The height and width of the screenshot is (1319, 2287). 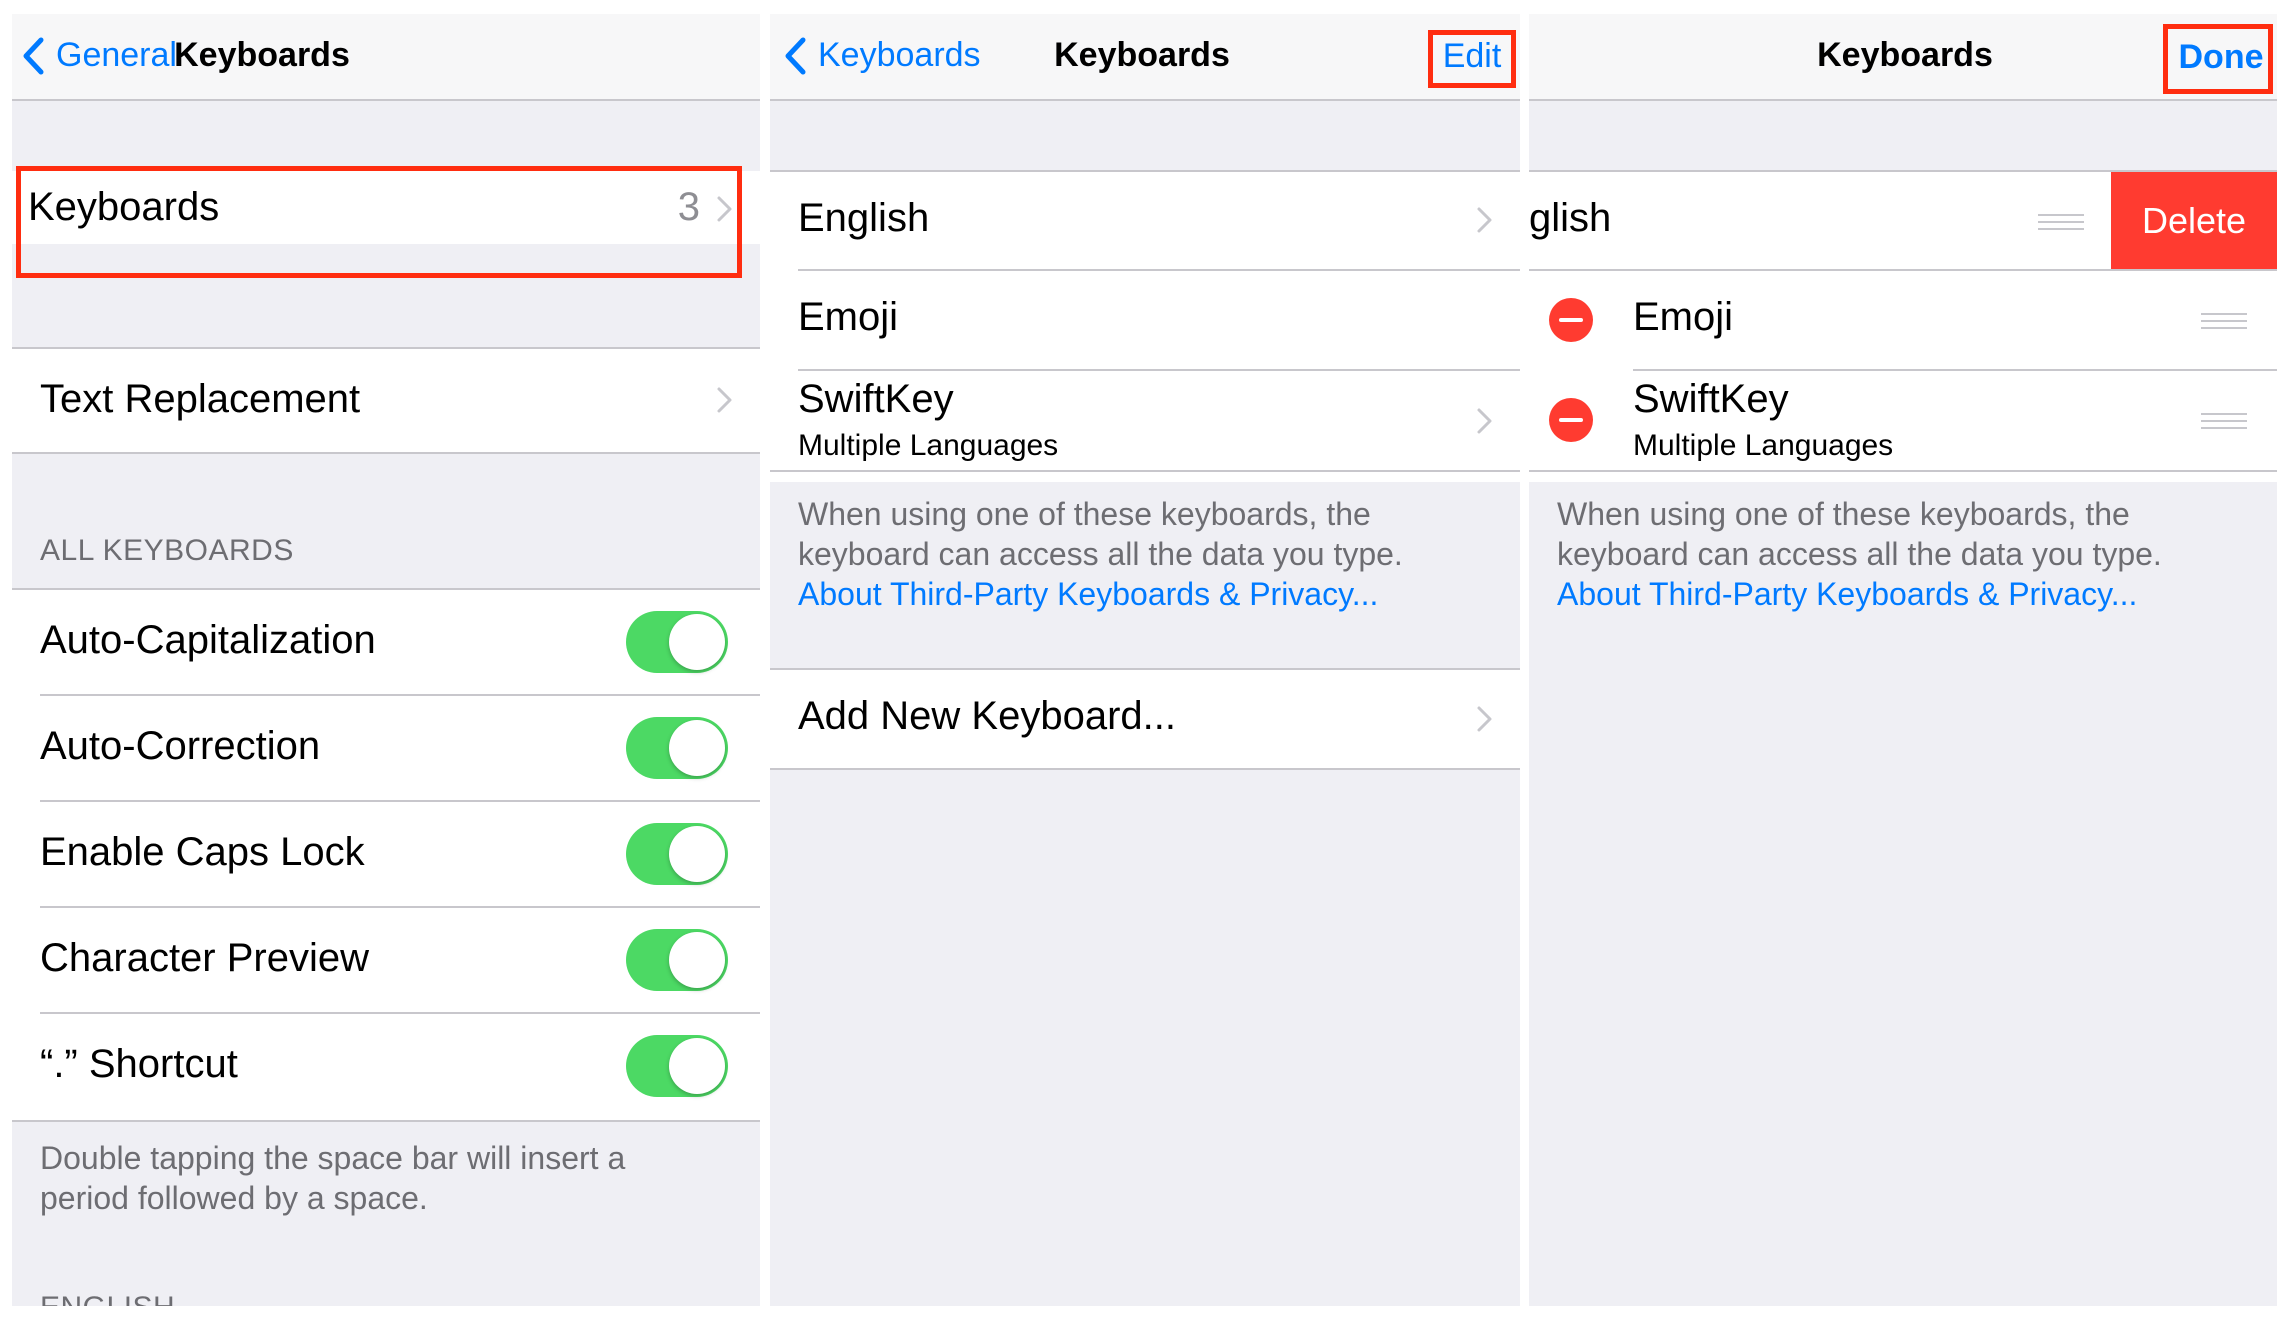 I want to click on keyboard-row-english: English, so click(x=1145, y=220).